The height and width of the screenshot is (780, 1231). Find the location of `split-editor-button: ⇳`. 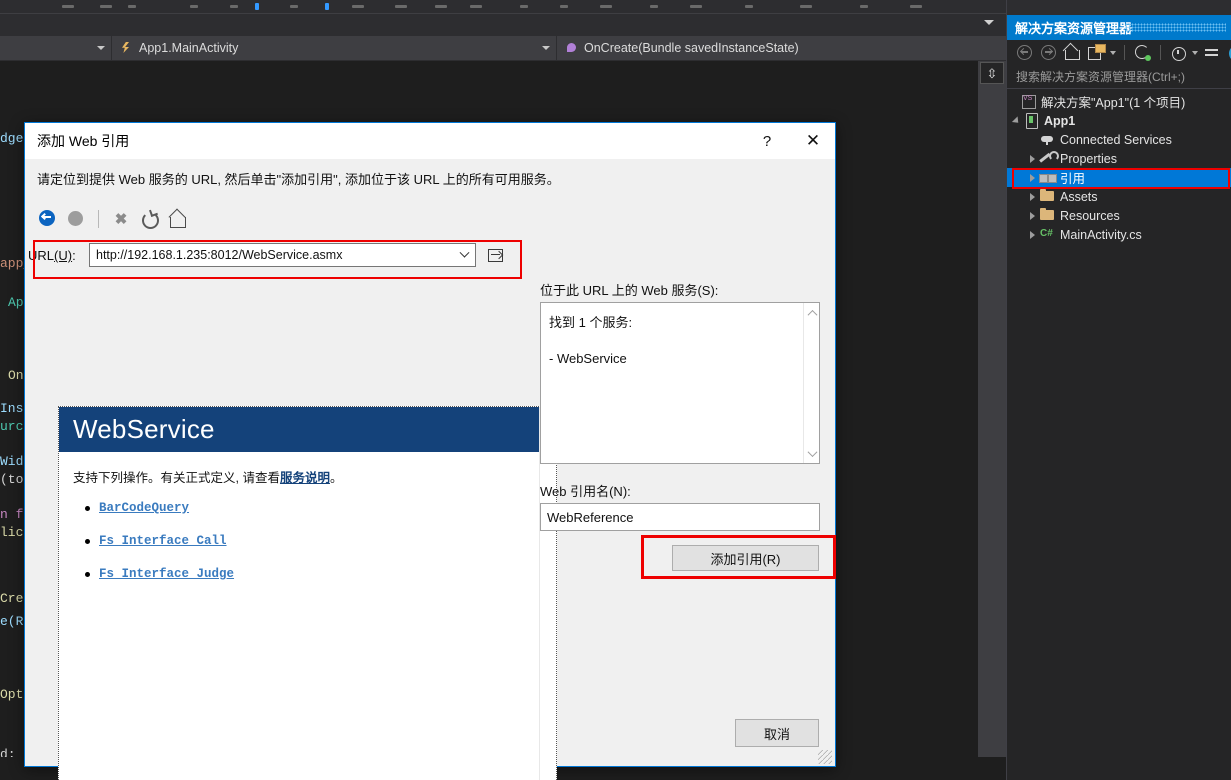

split-editor-button: ⇳ is located at coordinates (992, 73).